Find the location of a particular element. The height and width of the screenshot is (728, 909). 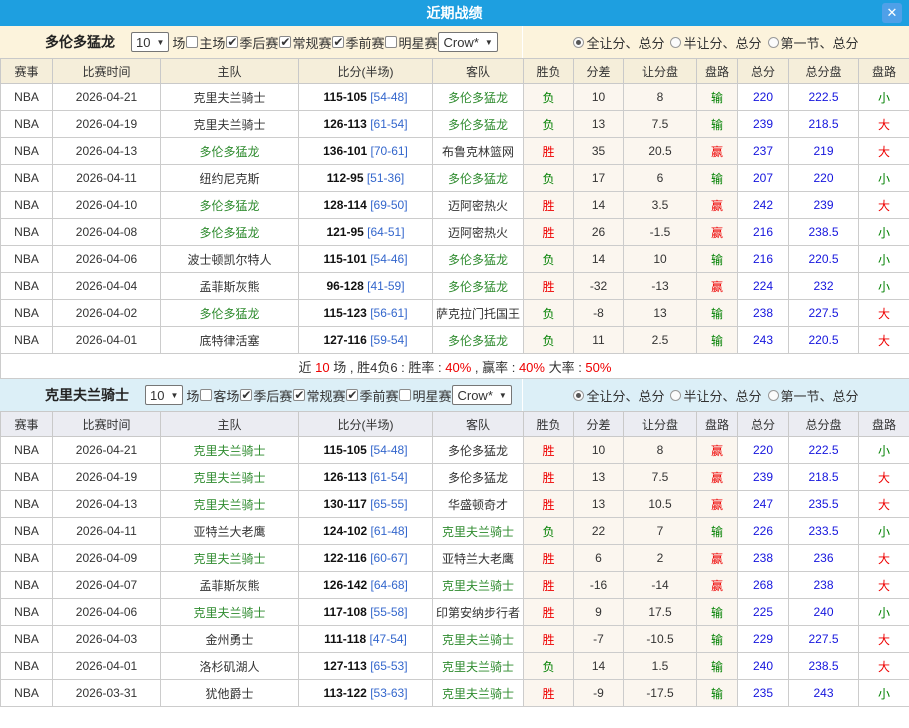

margin-cell: 14 is located at coordinates (598, 666).